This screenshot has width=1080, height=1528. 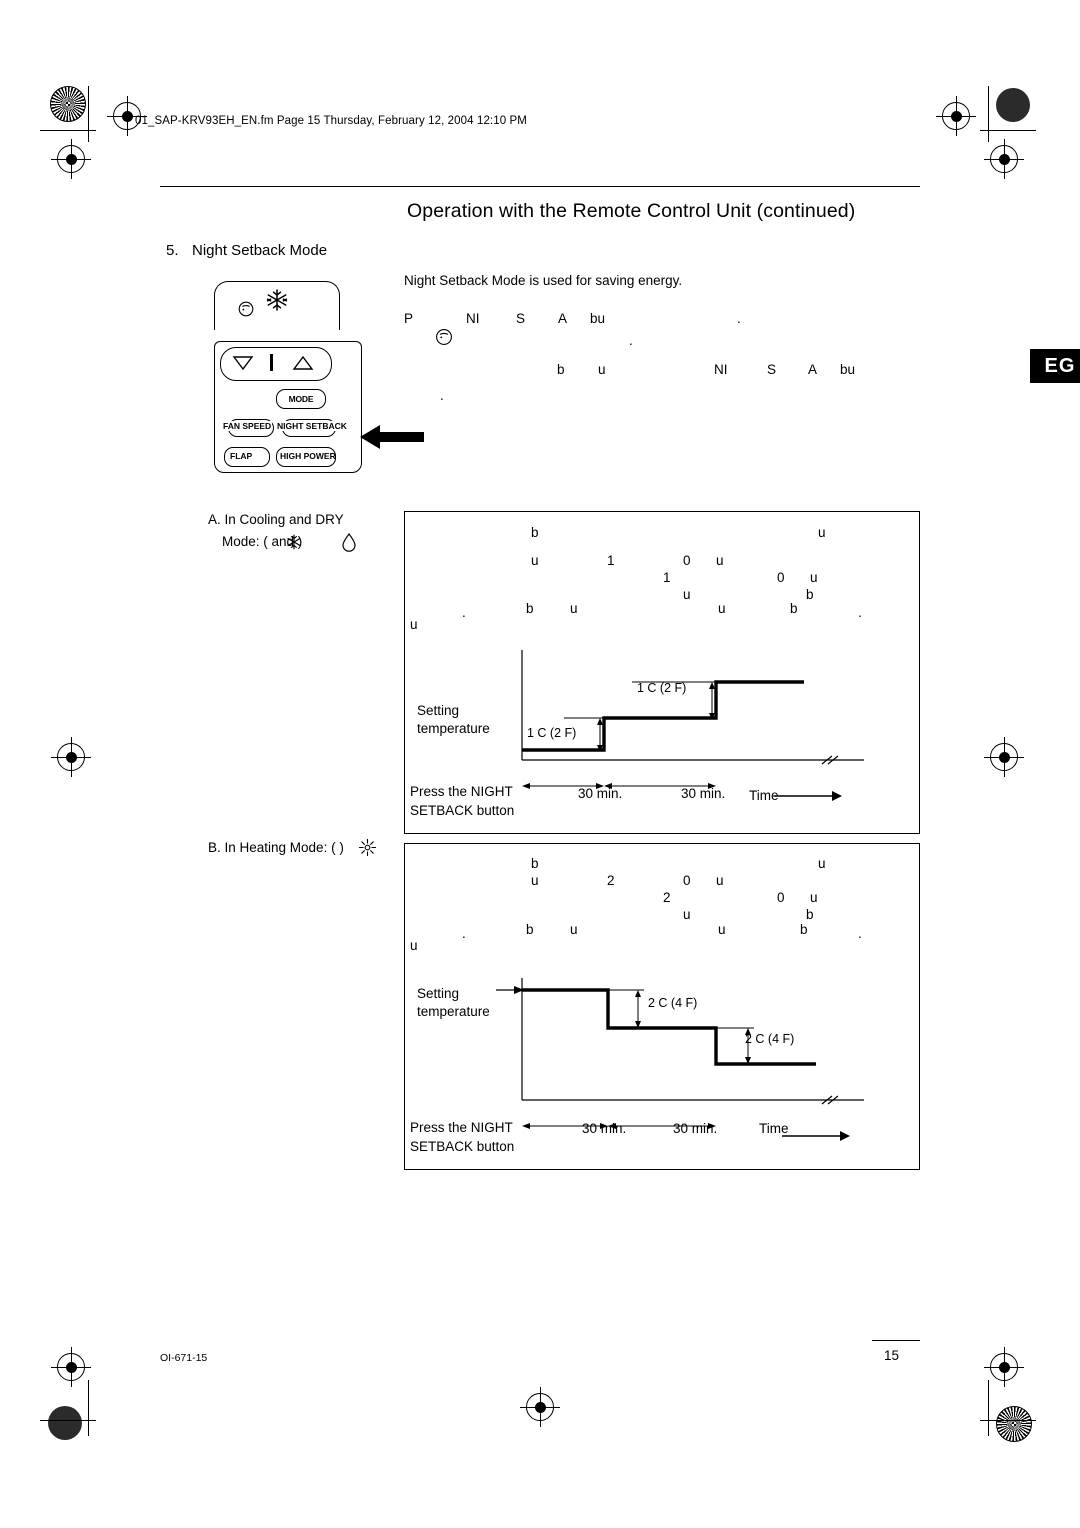 I want to click on diagram-a-setting-label: Setting, so click(x=438, y=710).